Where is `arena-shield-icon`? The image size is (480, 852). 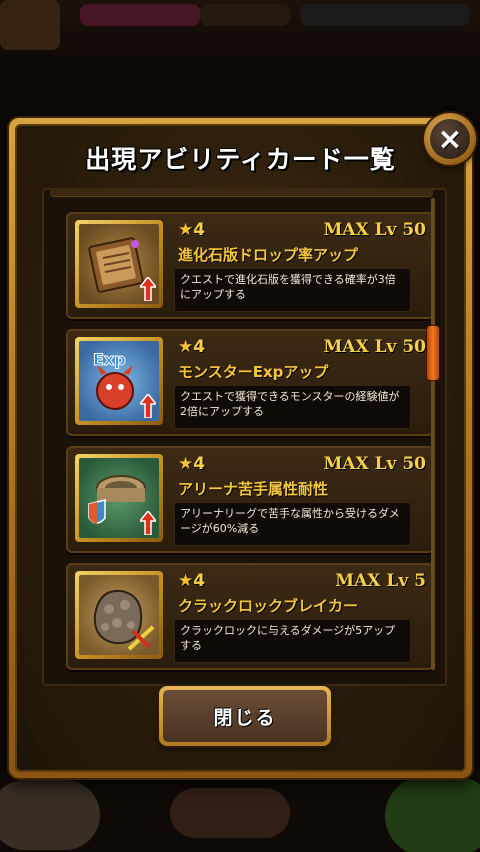 arena-shield-icon is located at coordinates (119, 498).